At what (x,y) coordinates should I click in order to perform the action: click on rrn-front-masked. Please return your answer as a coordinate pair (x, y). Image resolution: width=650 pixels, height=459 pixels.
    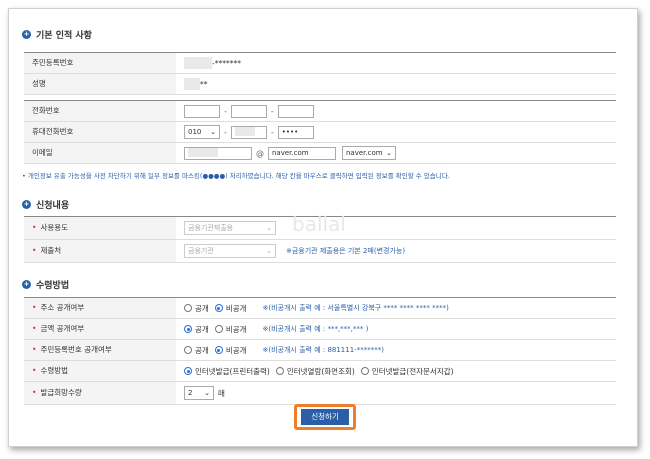
    Looking at the image, I should click on (198, 63).